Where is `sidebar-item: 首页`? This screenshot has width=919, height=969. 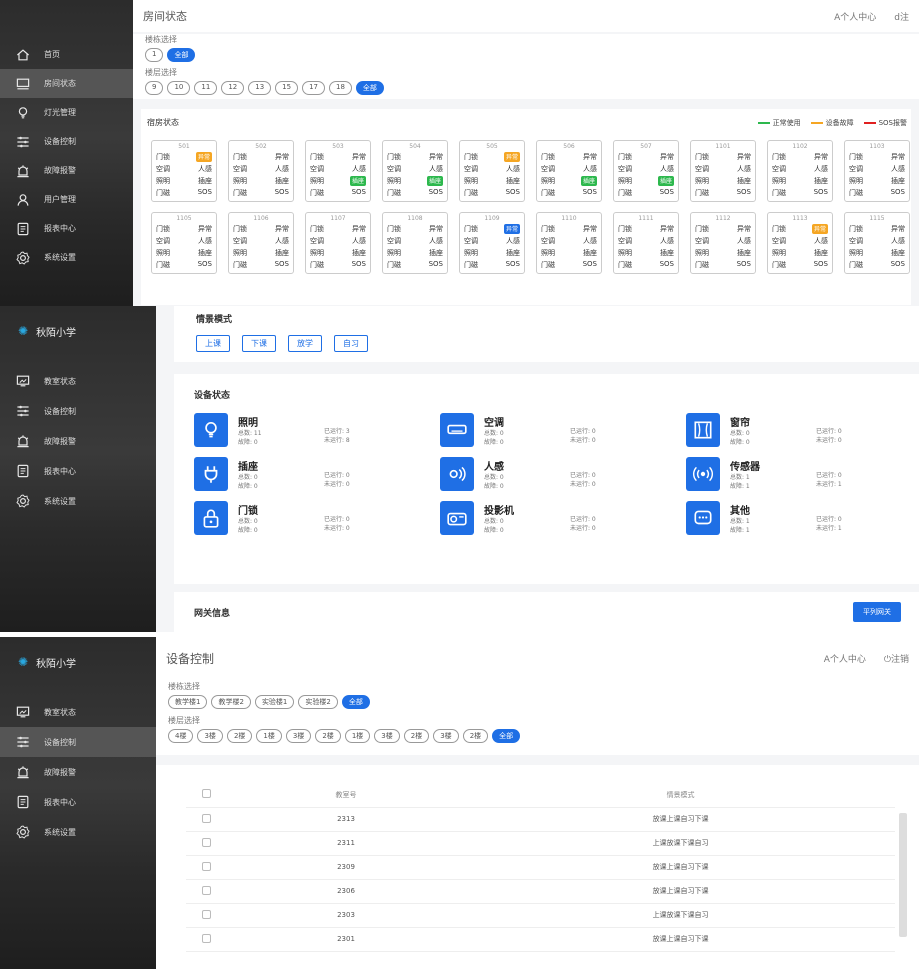 sidebar-item: 首页 is located at coordinates (66, 54).